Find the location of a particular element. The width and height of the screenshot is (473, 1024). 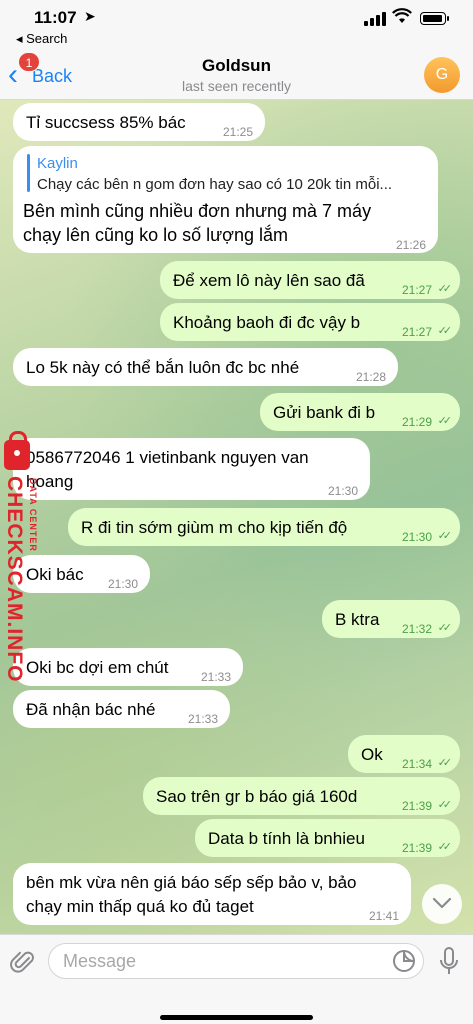

message-time: 21:34 is located at coordinates (416, 764).